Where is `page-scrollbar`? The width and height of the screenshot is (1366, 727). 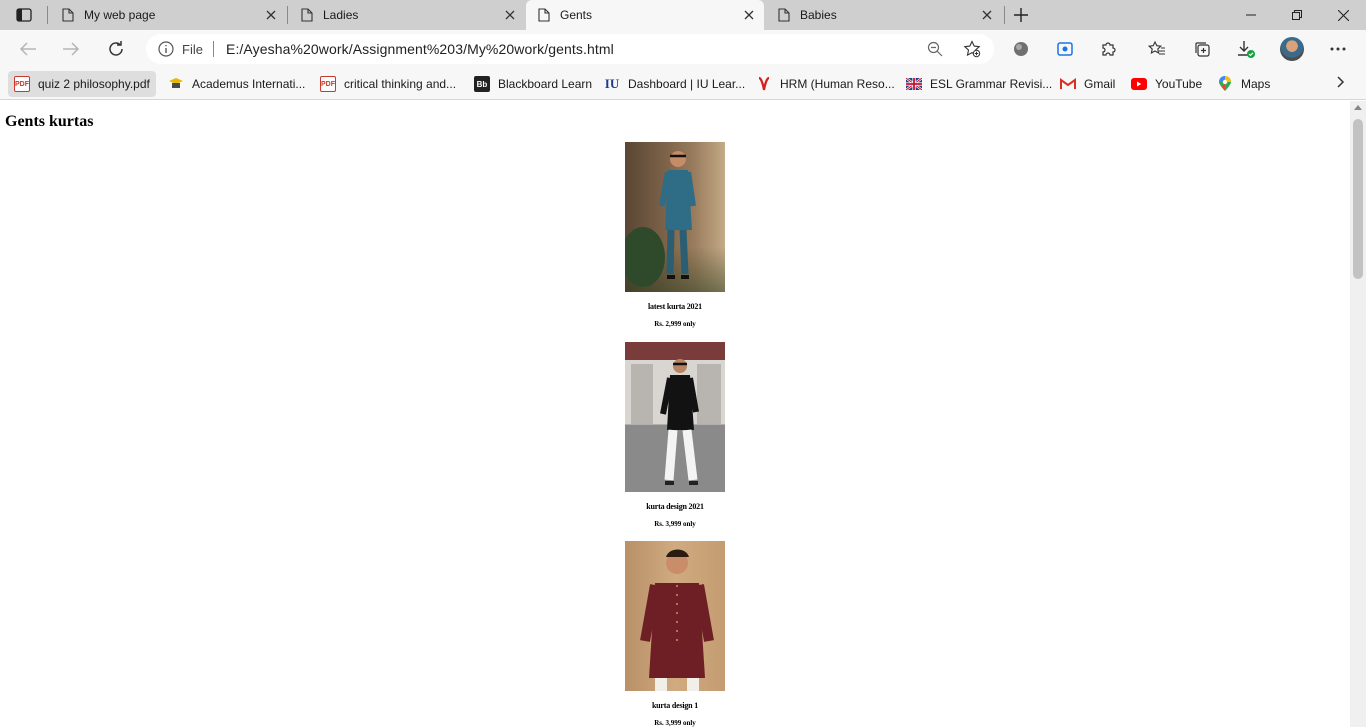 page-scrollbar is located at coordinates (1358, 414).